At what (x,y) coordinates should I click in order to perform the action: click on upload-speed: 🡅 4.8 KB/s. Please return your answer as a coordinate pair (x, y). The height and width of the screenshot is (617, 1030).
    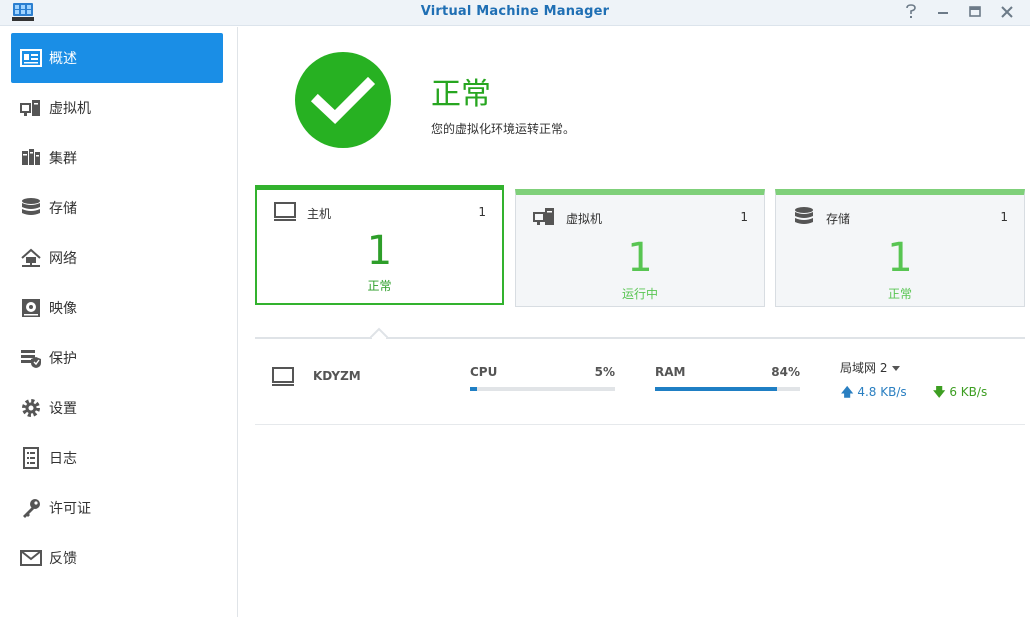
    Looking at the image, I should click on (874, 393).